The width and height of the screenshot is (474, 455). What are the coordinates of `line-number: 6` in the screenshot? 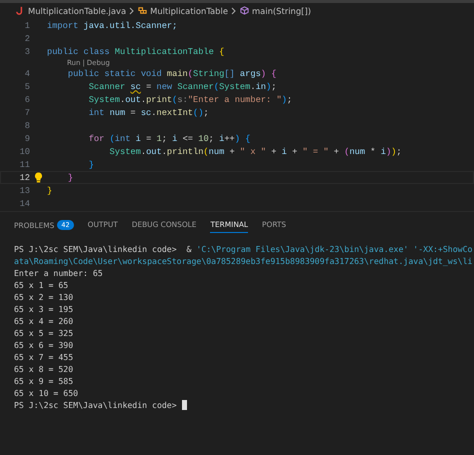 It's located at (27, 99).